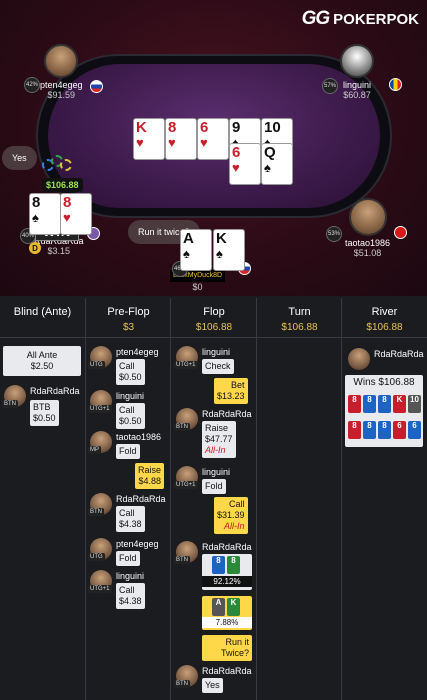  Describe the element at coordinates (395, 84) in the screenshot. I see `andorra-flag-icon` at that location.